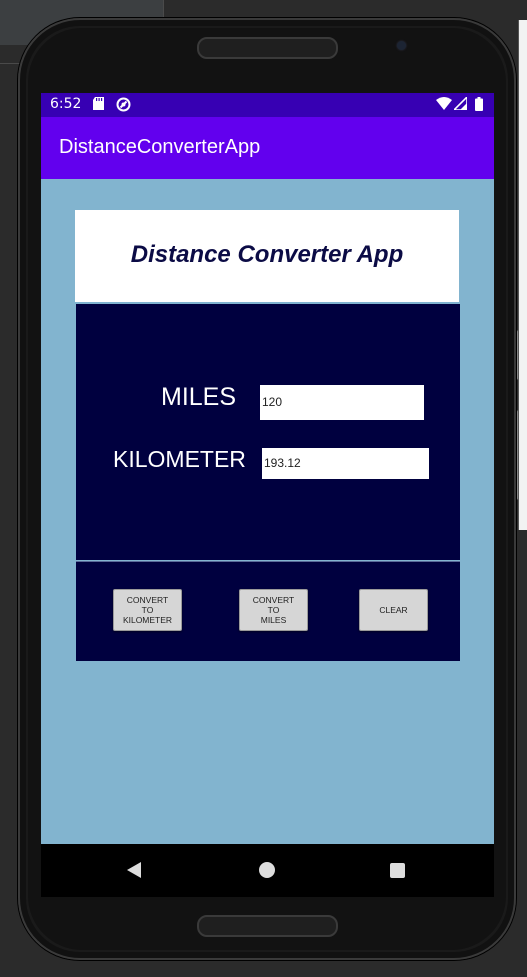 Image resolution: width=527 pixels, height=977 pixels. I want to click on sd-card-icon, so click(98, 106).